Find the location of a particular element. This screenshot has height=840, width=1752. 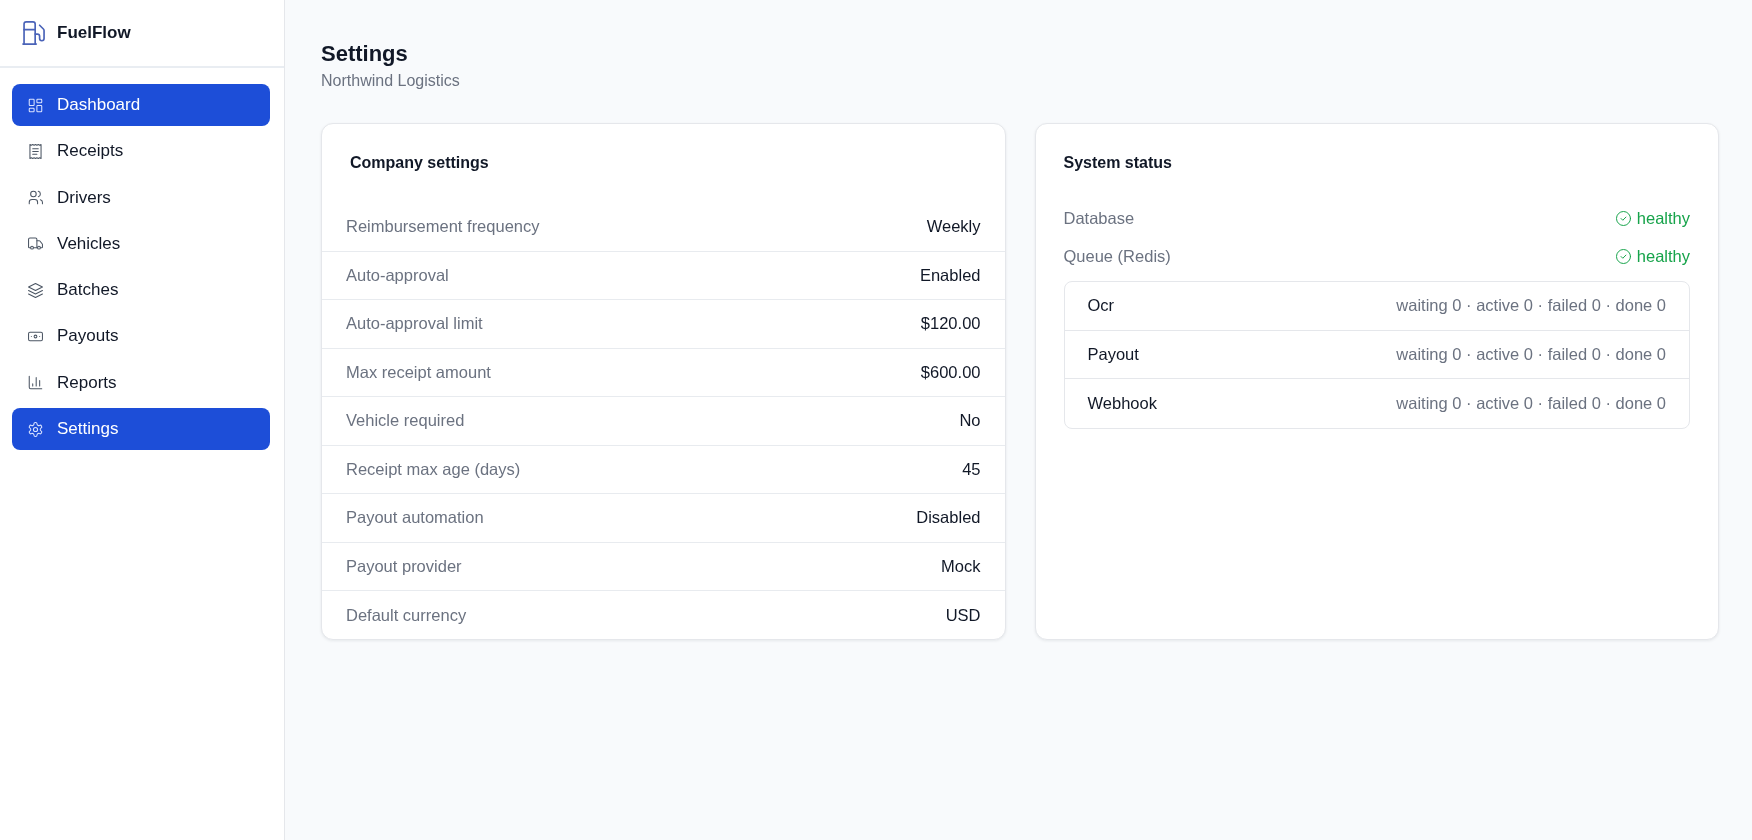

setting-label: Payout provider is located at coordinates (404, 566).